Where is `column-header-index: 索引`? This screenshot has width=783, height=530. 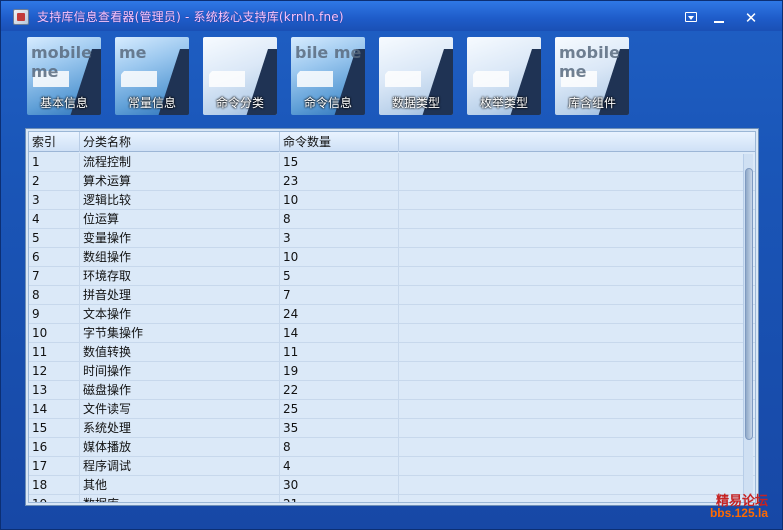
column-header-index: 索引 is located at coordinates (54, 142).